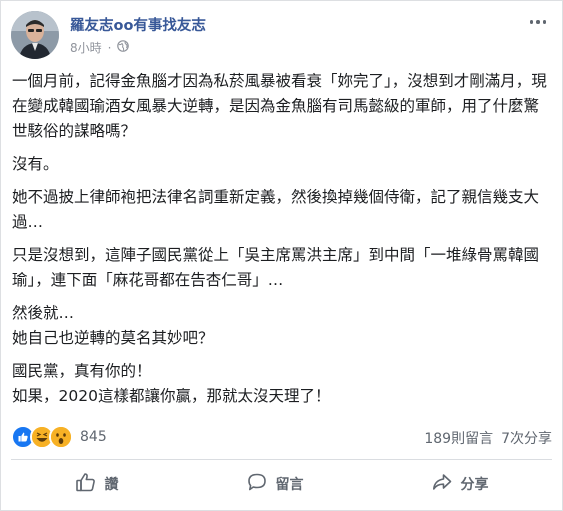 This screenshot has width=563, height=511. Describe the element at coordinates (86, 484) in the screenshot. I see `thumbs-up-icon` at that location.